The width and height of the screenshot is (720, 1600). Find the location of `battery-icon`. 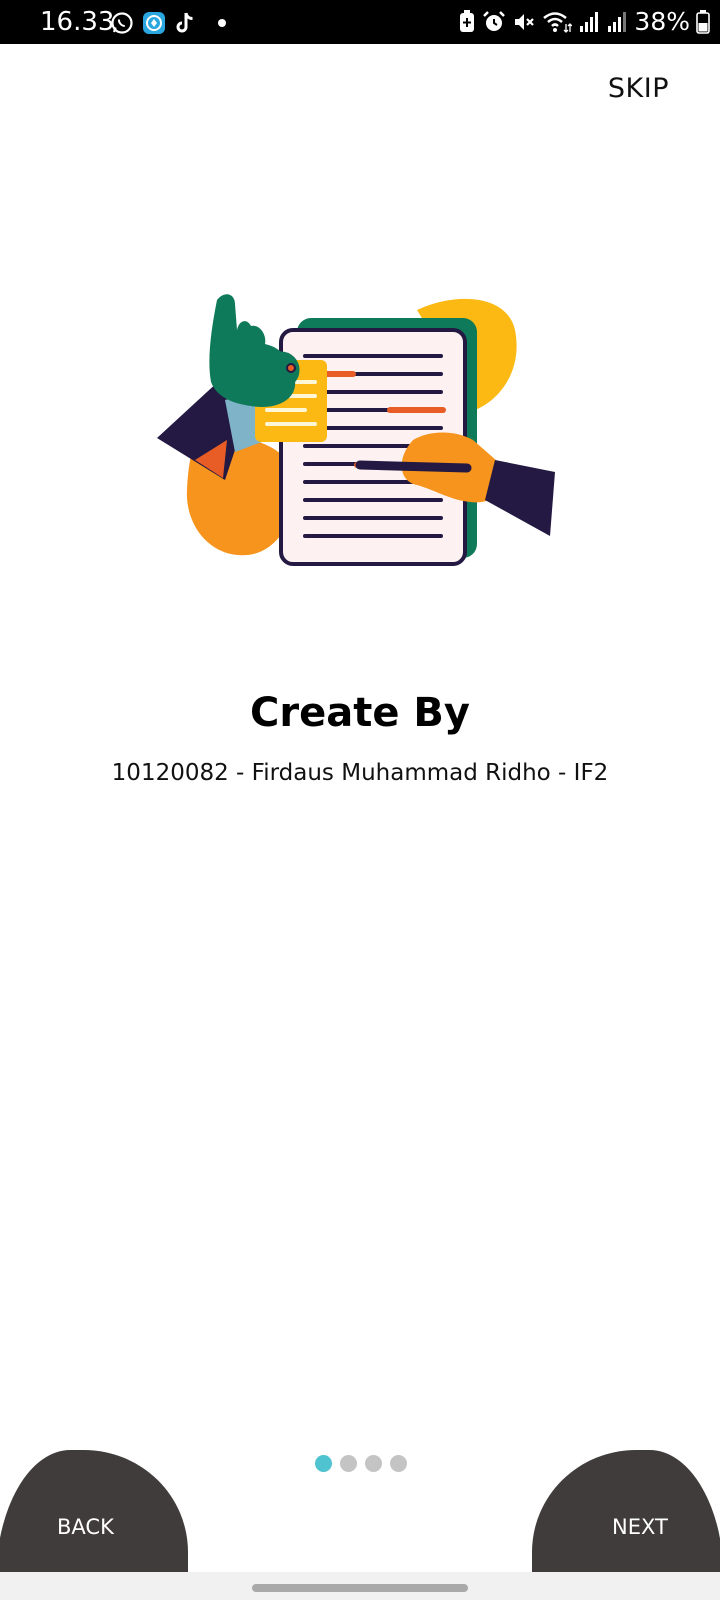

battery-icon is located at coordinates (703, 22).